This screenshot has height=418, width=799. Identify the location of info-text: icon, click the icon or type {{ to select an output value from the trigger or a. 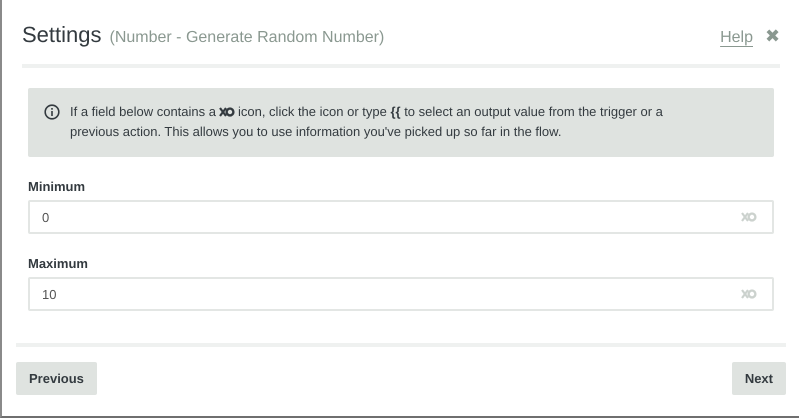
(450, 112).